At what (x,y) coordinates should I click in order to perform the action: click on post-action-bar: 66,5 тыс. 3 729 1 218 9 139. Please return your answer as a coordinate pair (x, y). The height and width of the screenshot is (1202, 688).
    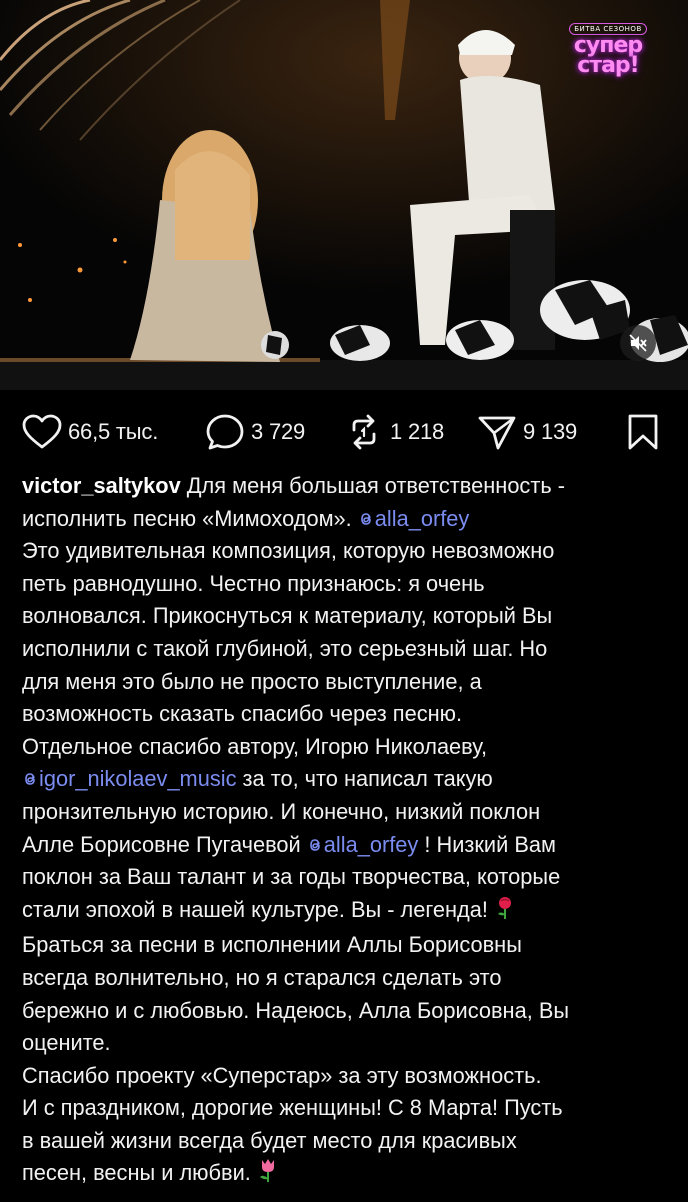
    Looking at the image, I should click on (344, 432).